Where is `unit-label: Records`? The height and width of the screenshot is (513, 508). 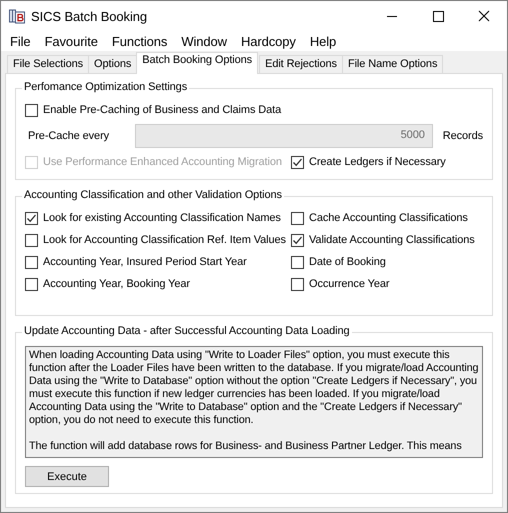 unit-label: Records is located at coordinates (462, 136).